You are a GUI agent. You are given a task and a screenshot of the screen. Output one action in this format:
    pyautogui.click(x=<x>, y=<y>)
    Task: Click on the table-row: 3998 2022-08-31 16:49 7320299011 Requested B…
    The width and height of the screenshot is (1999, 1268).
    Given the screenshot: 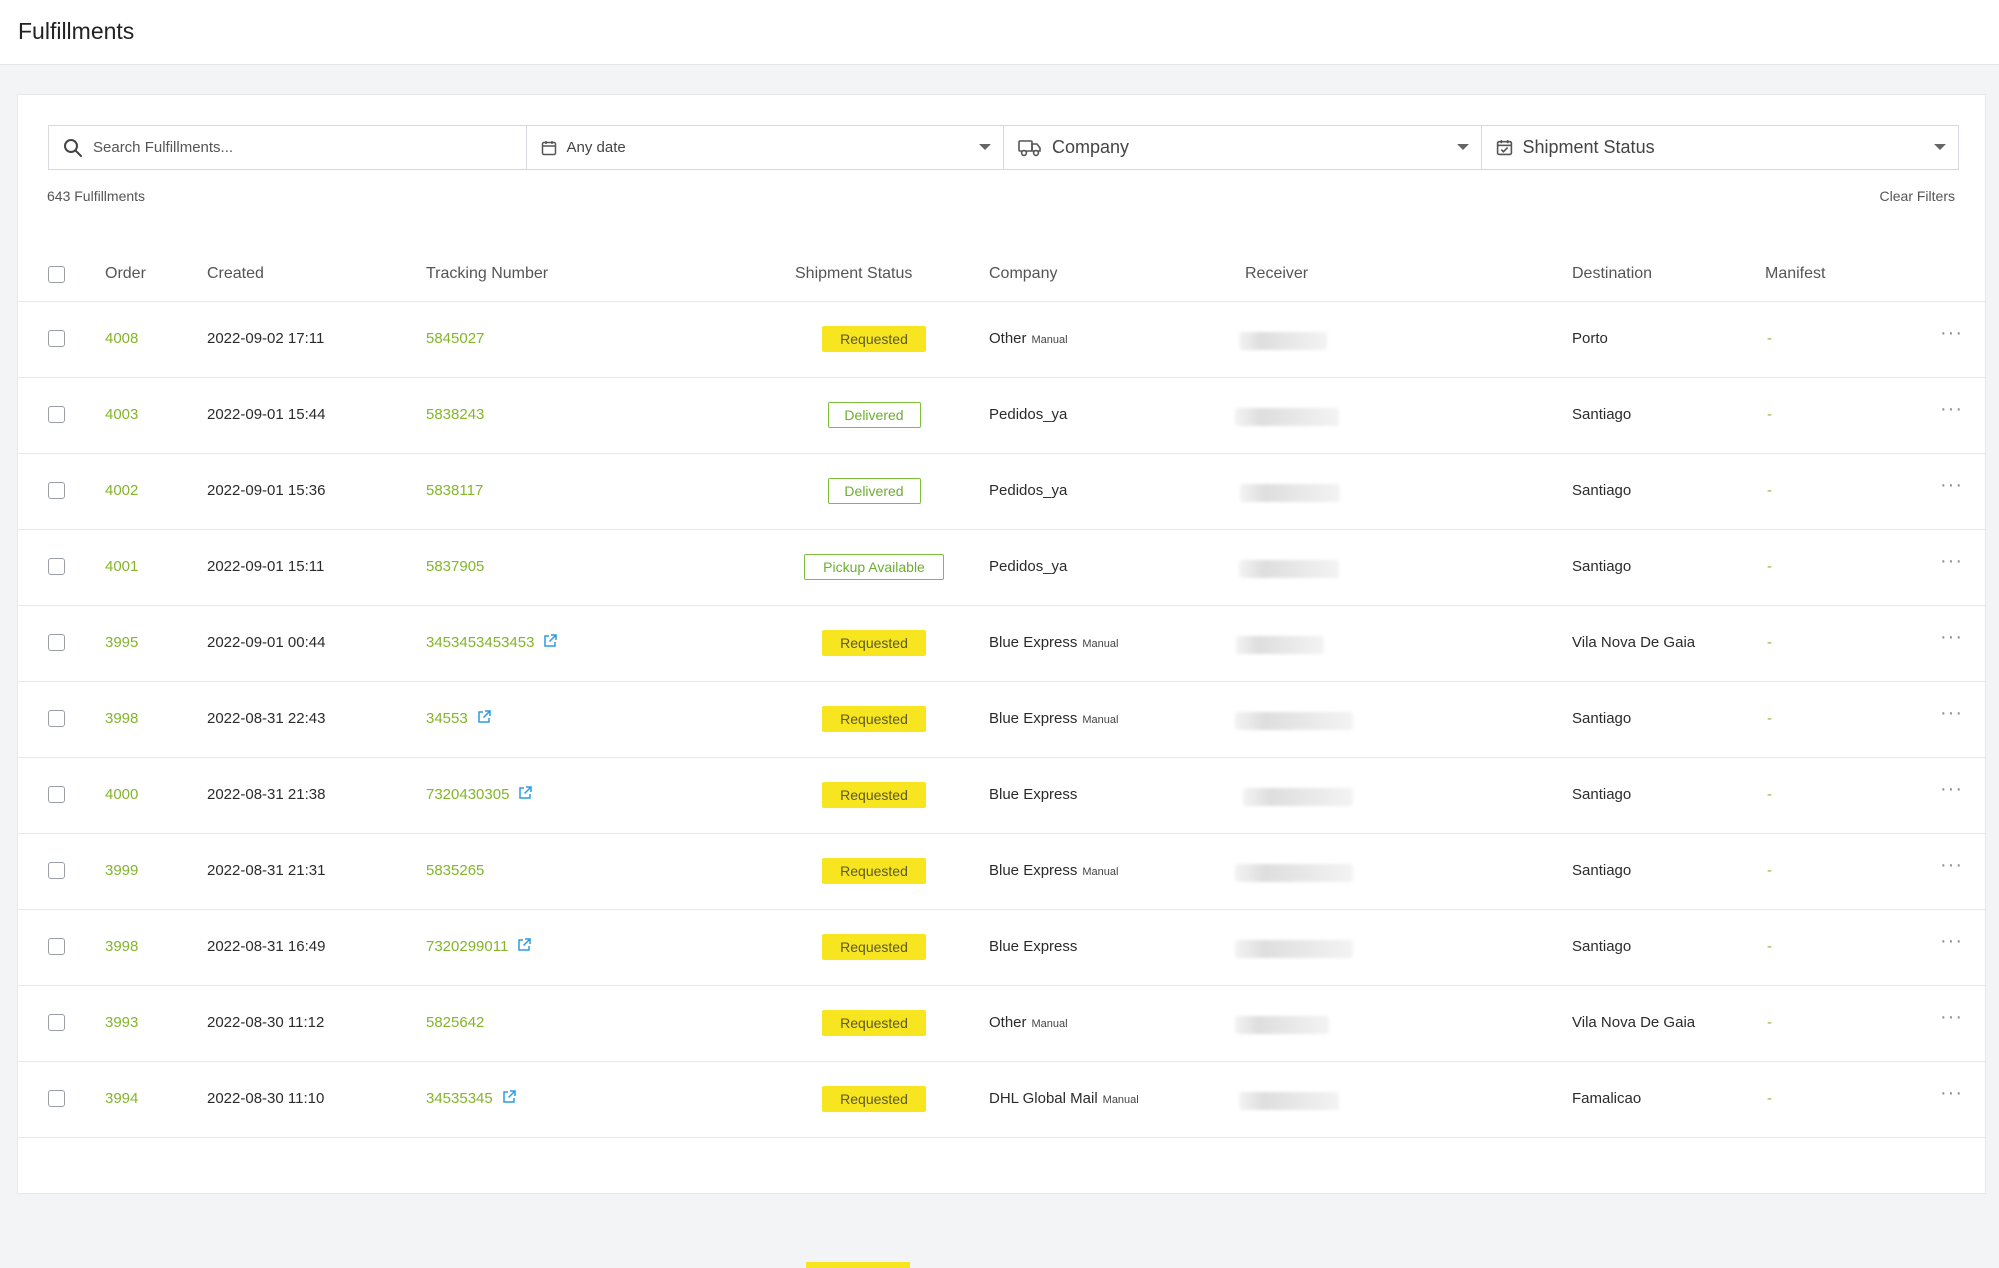 What is the action you would take?
    pyautogui.click(x=1001, y=948)
    